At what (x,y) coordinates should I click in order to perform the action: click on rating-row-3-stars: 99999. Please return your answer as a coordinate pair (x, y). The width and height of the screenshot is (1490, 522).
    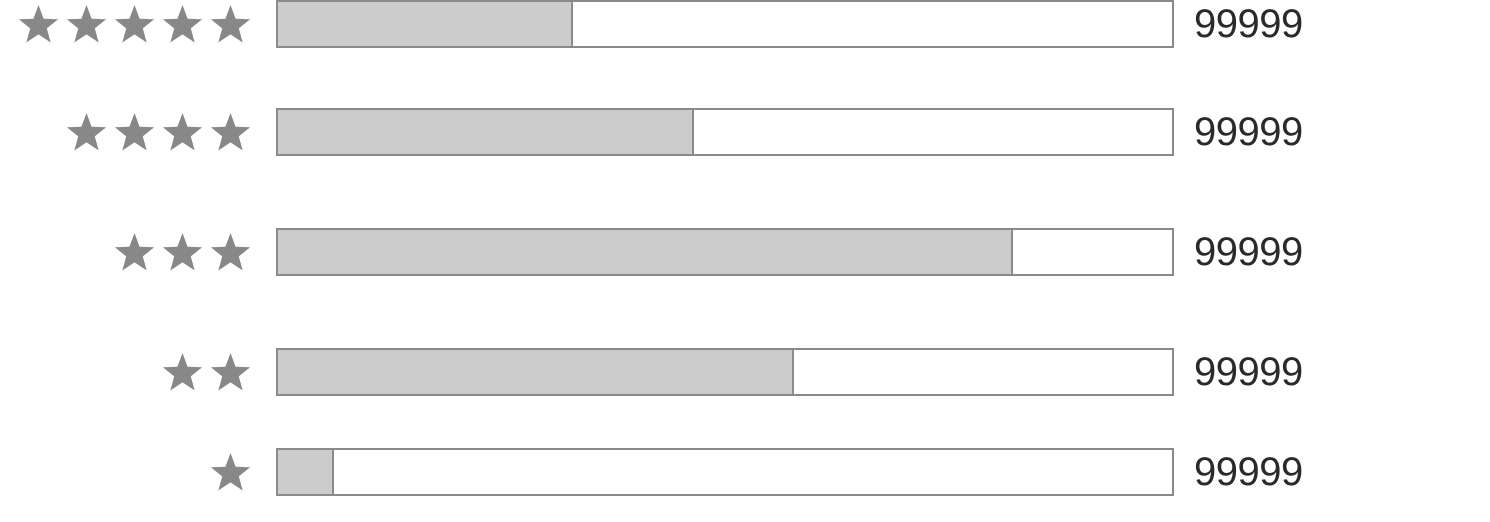
    Looking at the image, I should click on (745, 252).